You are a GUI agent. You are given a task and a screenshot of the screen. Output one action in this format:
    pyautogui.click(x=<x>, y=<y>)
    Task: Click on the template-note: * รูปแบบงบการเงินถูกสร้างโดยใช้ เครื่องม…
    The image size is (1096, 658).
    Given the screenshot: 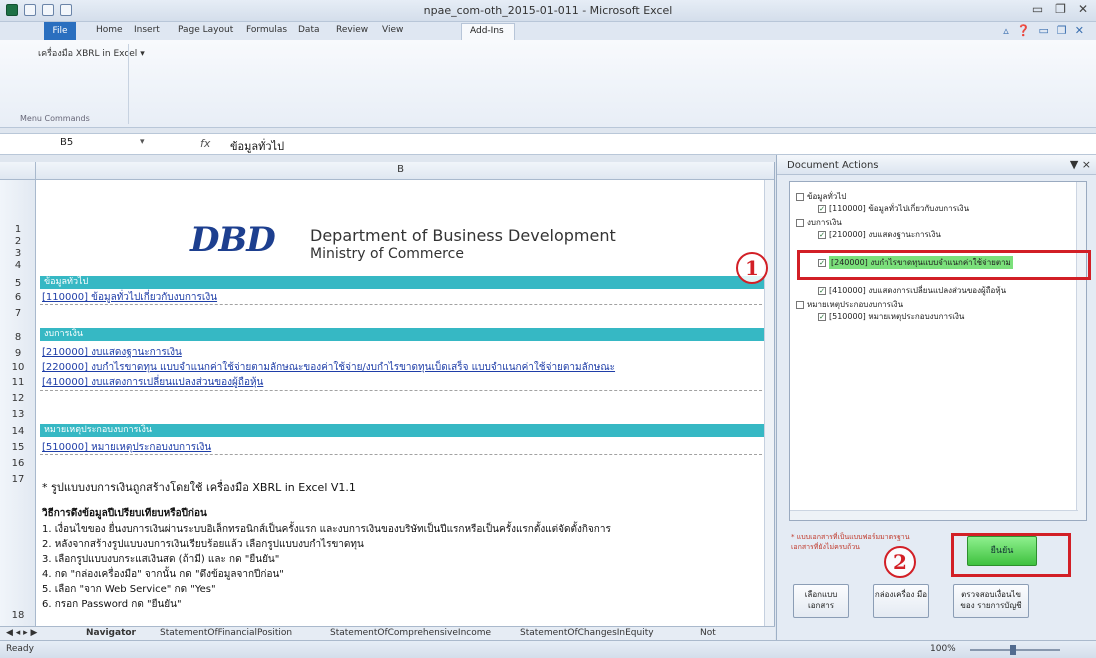 What is the action you would take?
    pyautogui.click(x=199, y=487)
    